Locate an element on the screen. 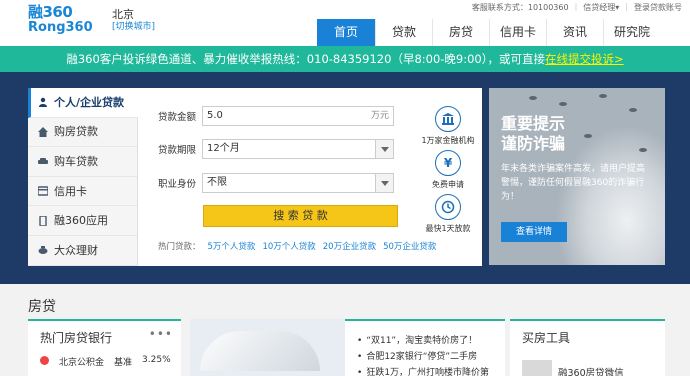 Image resolution: width=690 pixels, height=376 pixels. yen-icon: ¥ is located at coordinates (448, 163).